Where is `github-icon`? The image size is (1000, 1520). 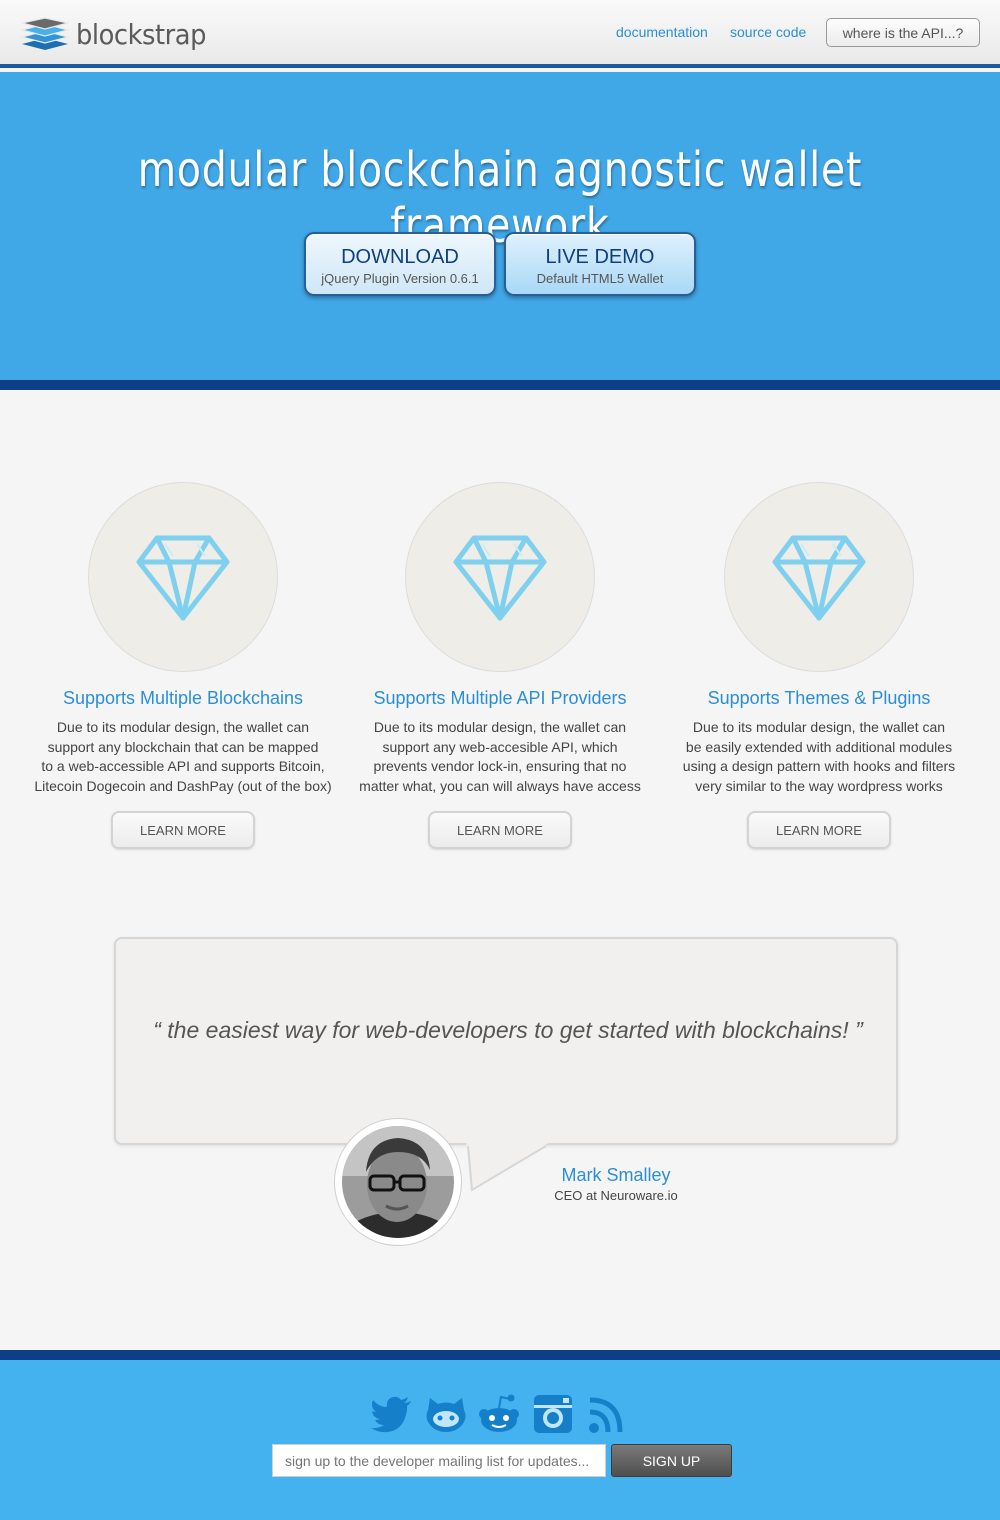 github-icon is located at coordinates (446, 1414).